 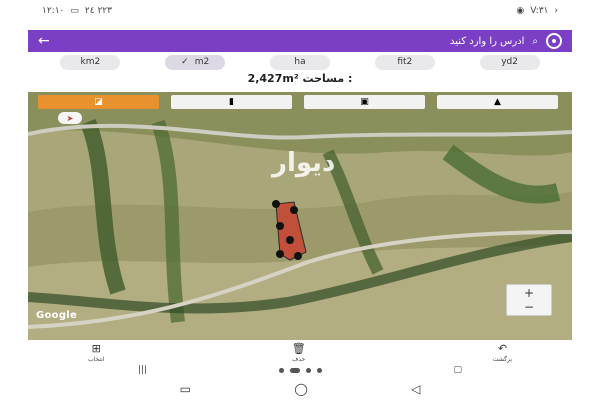 I want to click on status-left-info: ۲٤ ۲۲۳, so click(x=98, y=11).